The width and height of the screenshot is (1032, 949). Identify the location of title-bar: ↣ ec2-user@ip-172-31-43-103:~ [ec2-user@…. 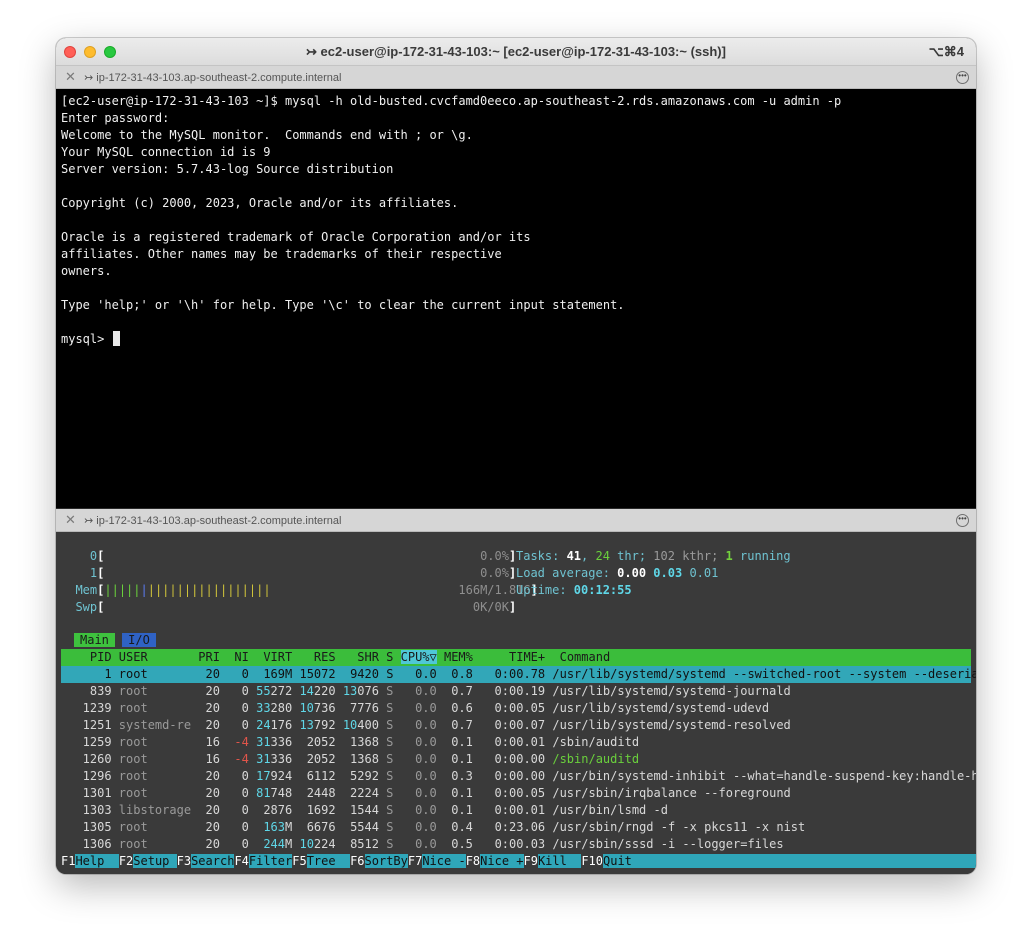
(516, 52).